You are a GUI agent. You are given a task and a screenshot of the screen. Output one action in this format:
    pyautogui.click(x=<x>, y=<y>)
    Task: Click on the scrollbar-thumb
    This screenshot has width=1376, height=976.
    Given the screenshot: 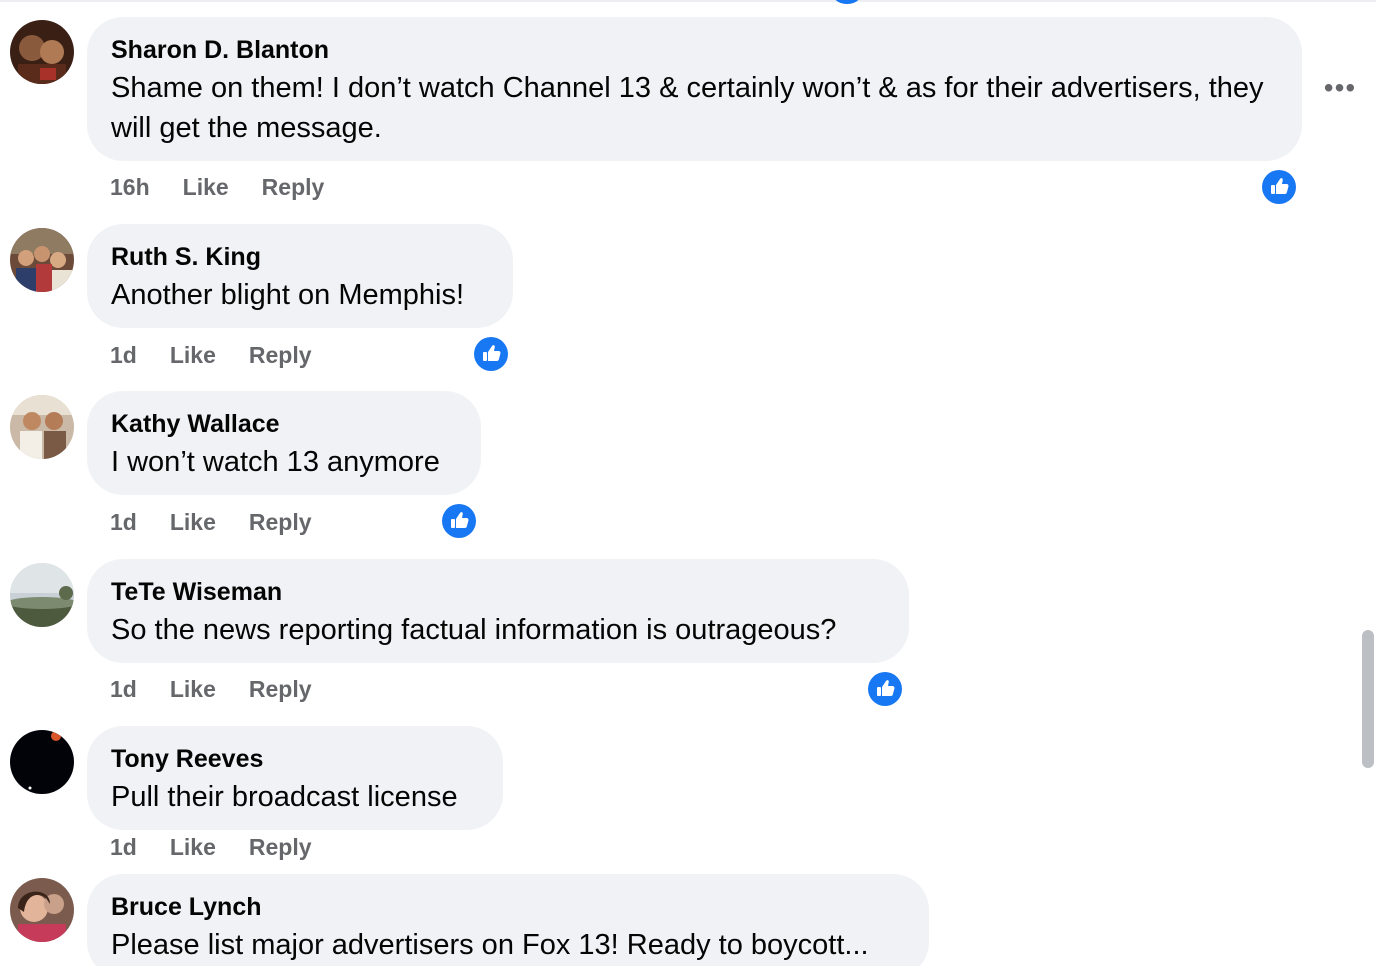 What is the action you would take?
    pyautogui.click(x=1368, y=699)
    